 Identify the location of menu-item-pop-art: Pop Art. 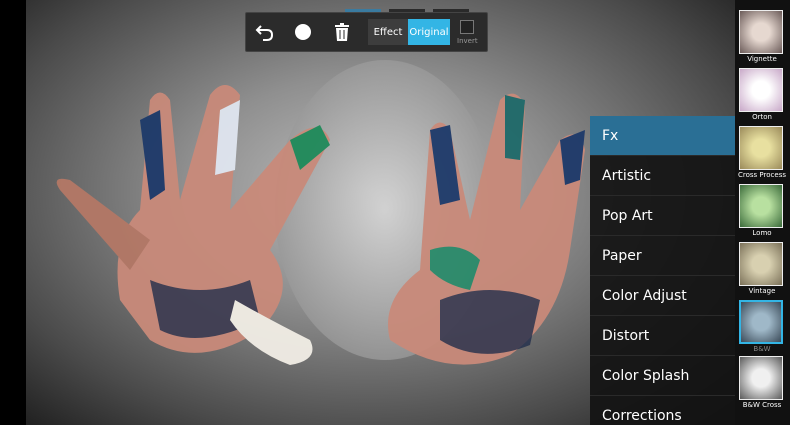
(662, 216).